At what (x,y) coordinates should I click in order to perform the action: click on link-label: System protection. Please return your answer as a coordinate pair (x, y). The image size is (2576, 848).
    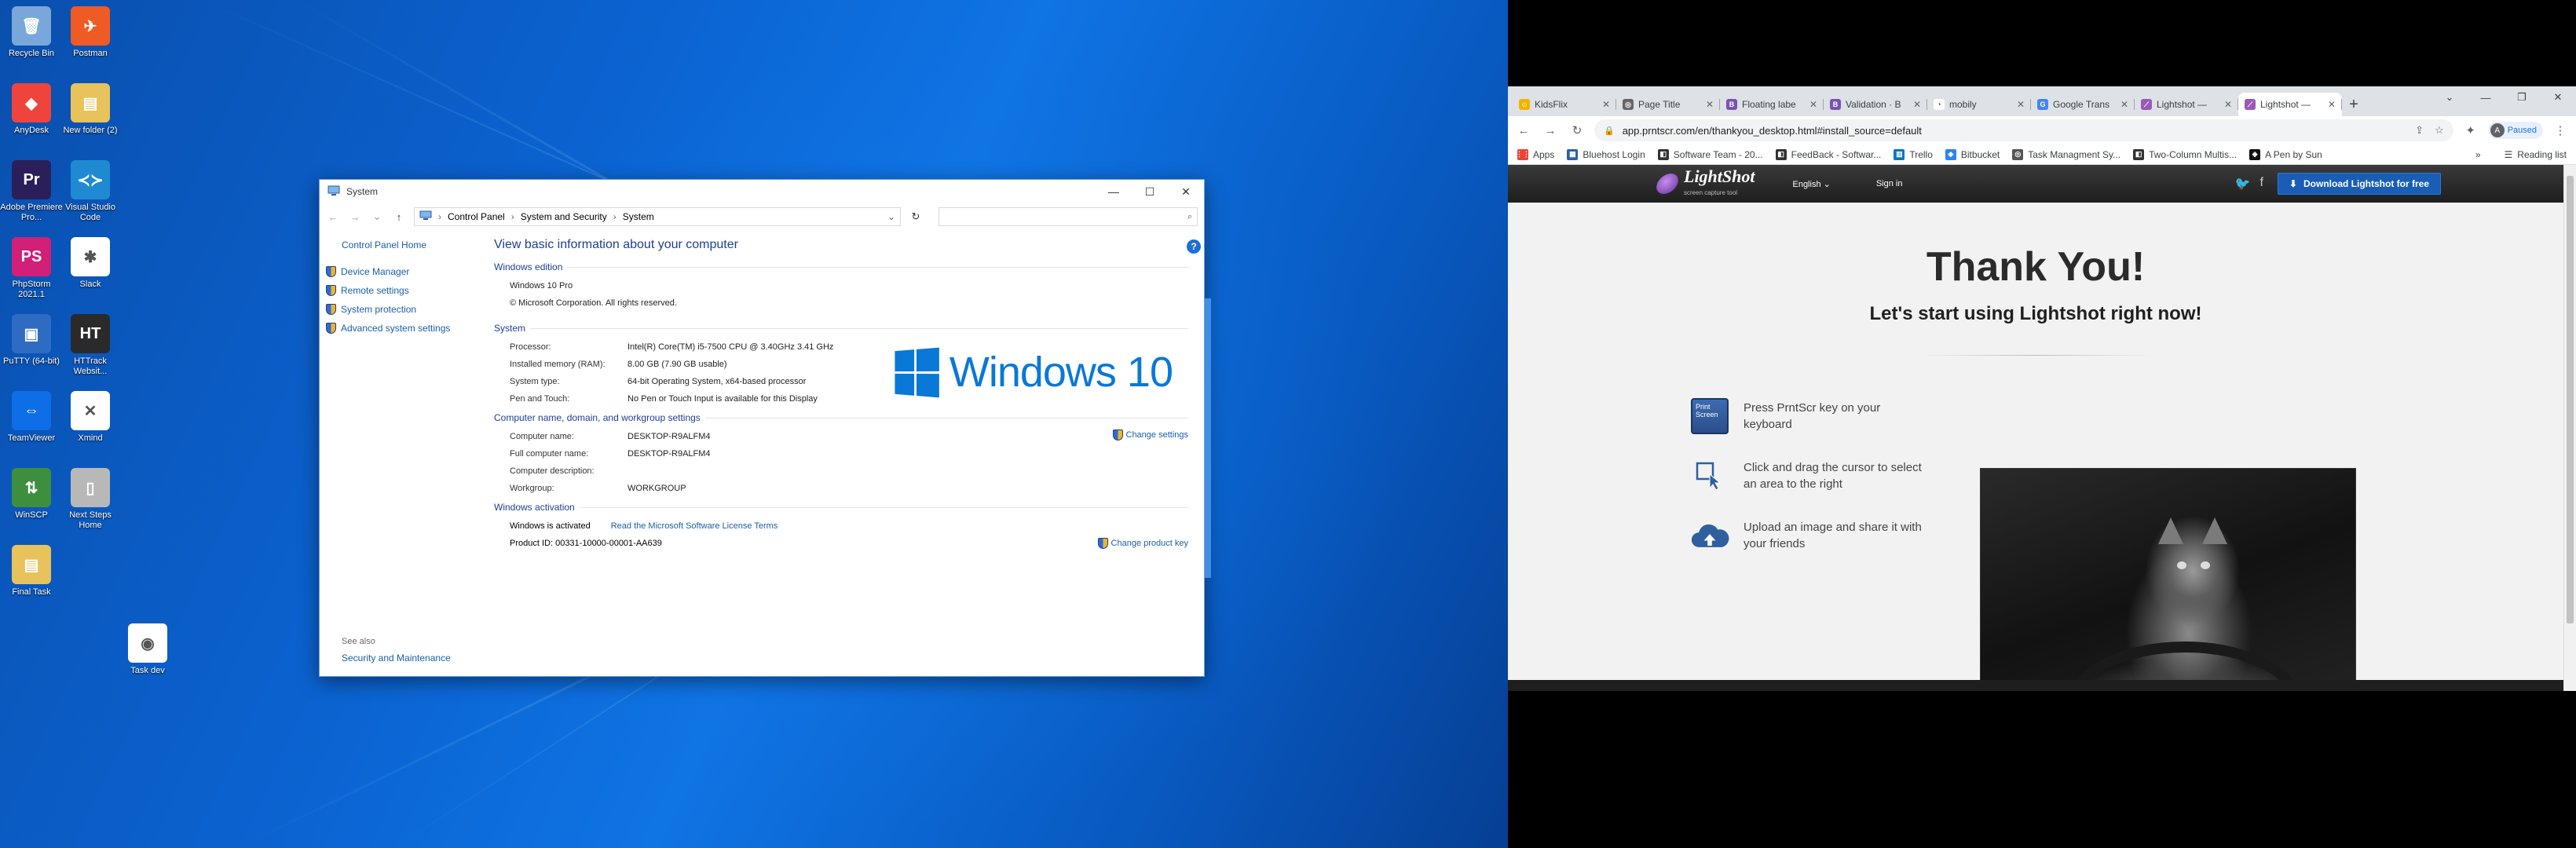
    Looking at the image, I should click on (379, 310).